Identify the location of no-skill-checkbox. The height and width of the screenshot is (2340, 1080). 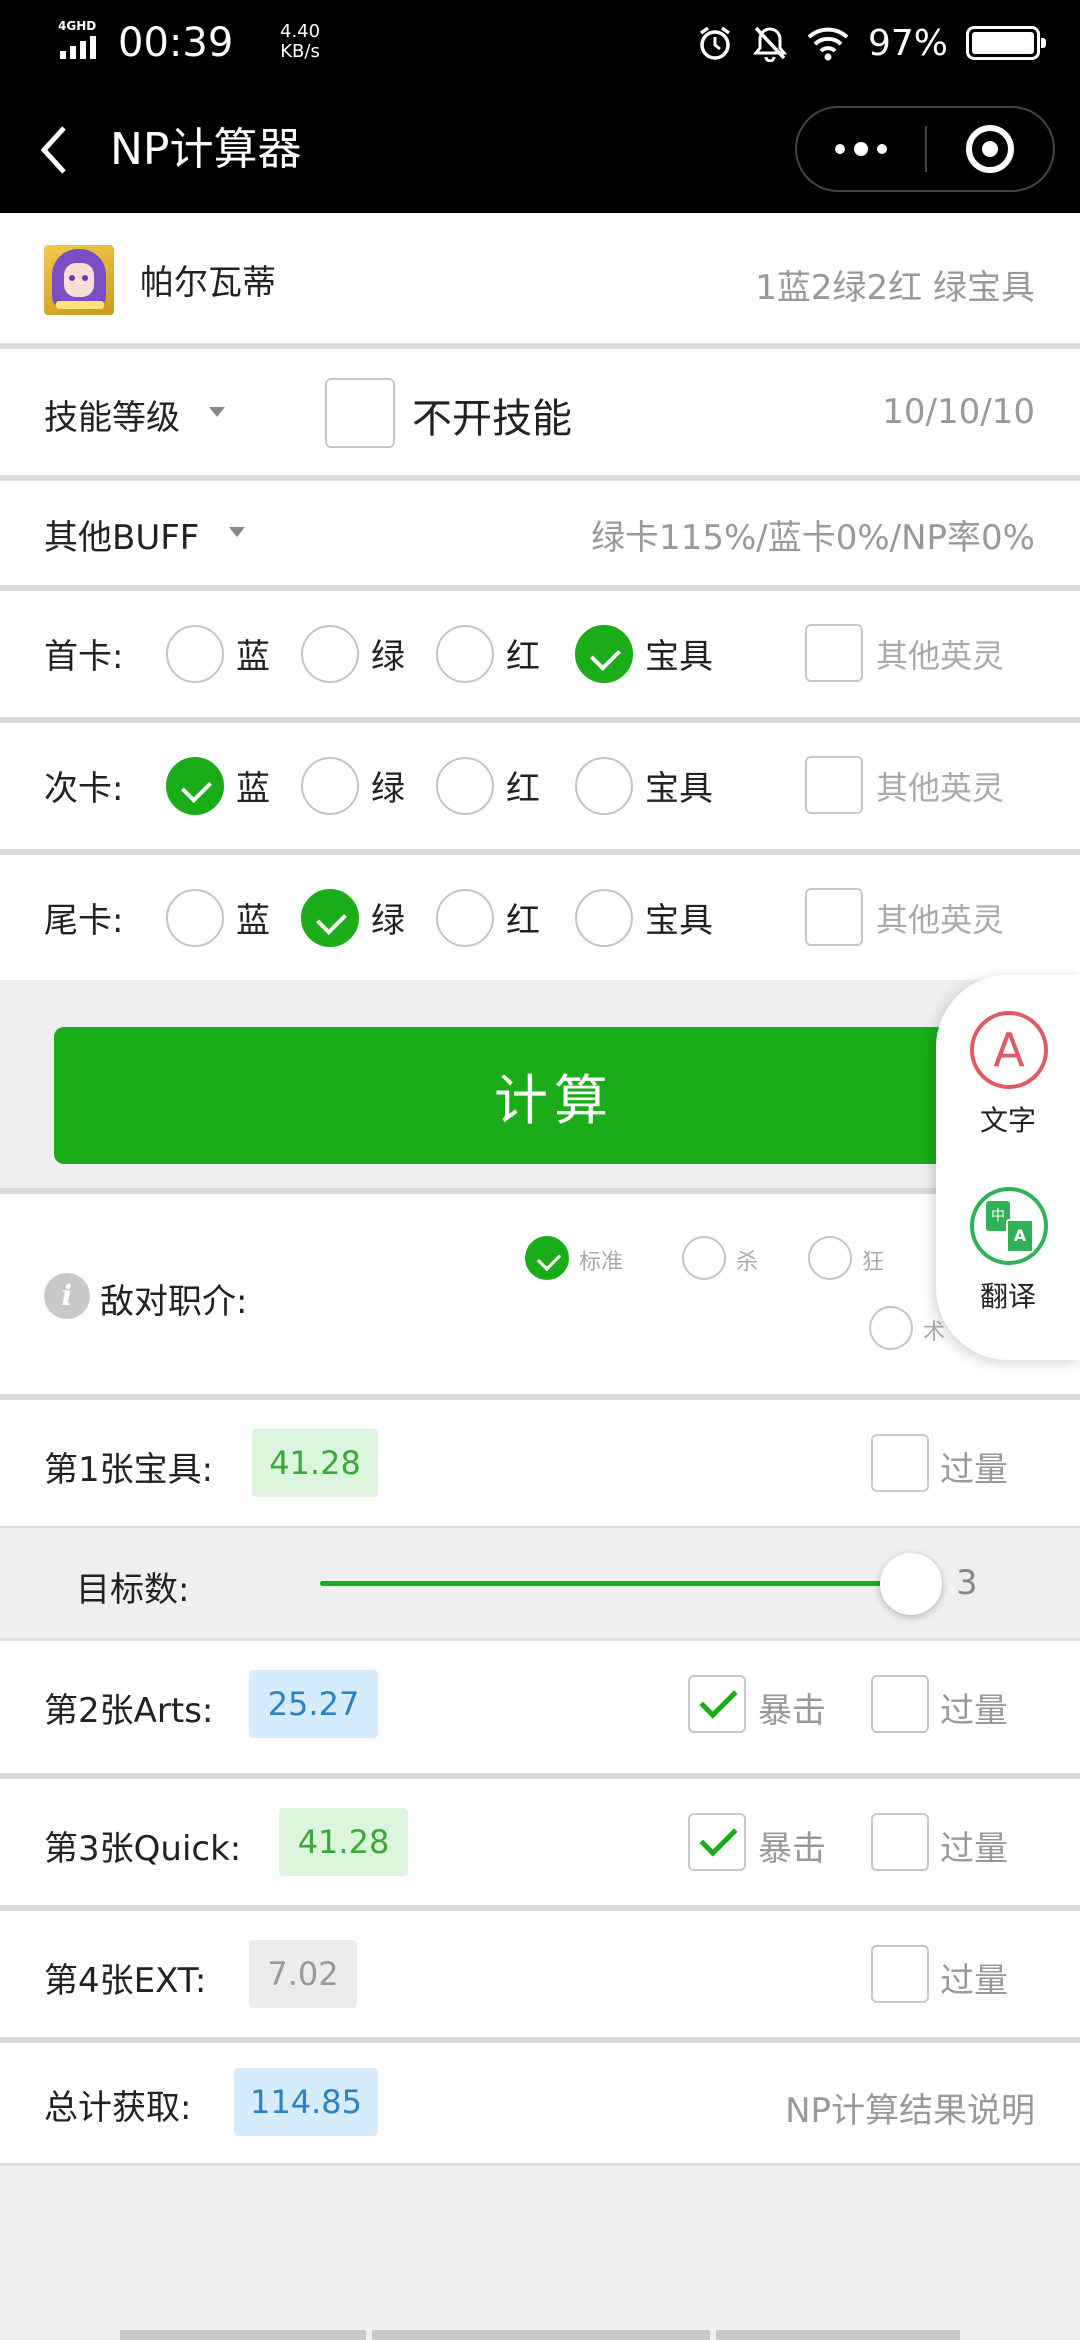
(360, 413).